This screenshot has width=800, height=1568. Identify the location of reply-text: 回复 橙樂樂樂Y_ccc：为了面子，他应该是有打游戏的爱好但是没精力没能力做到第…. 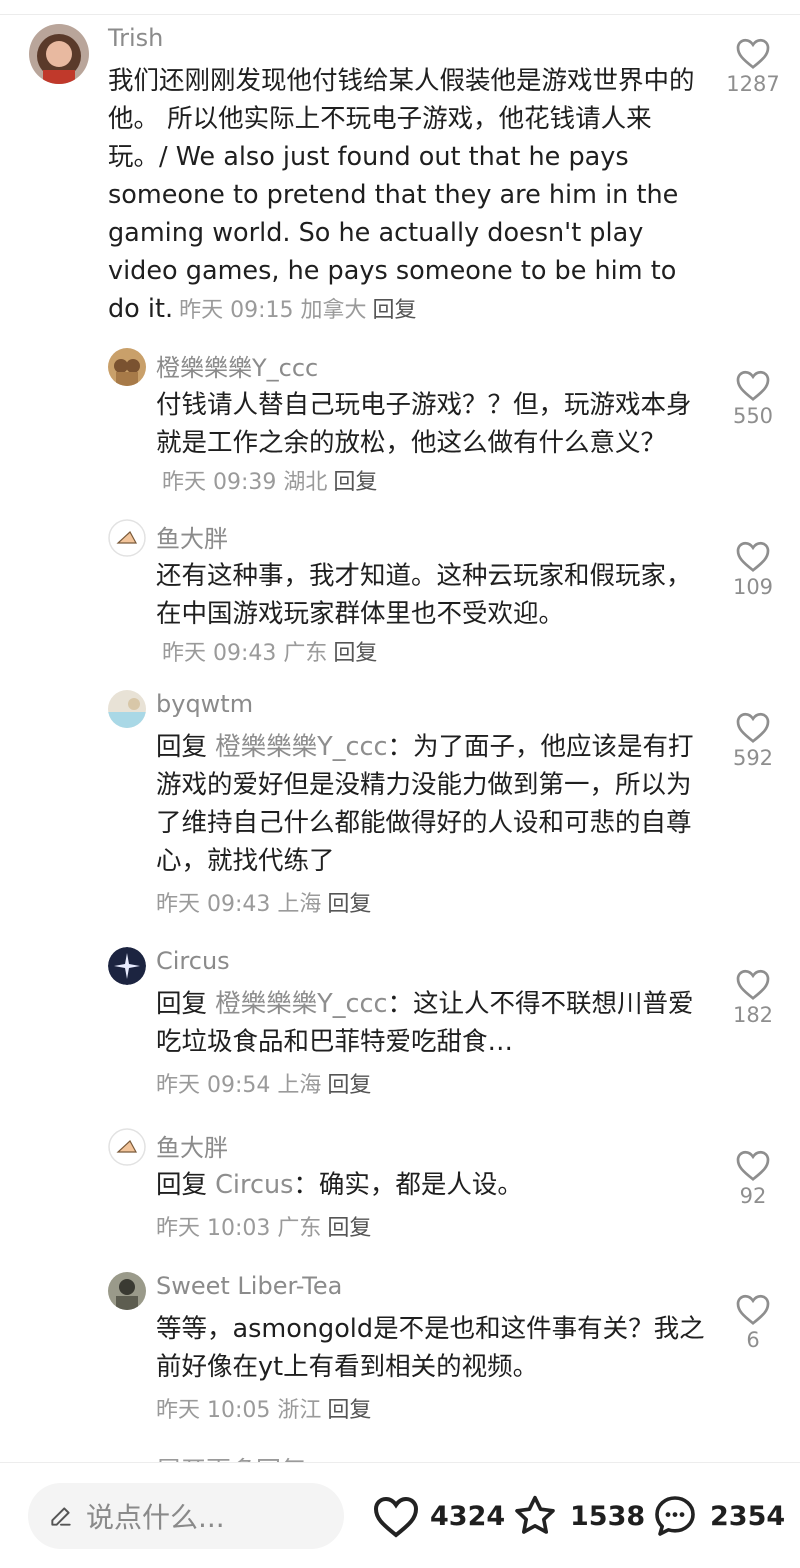
(432, 826).